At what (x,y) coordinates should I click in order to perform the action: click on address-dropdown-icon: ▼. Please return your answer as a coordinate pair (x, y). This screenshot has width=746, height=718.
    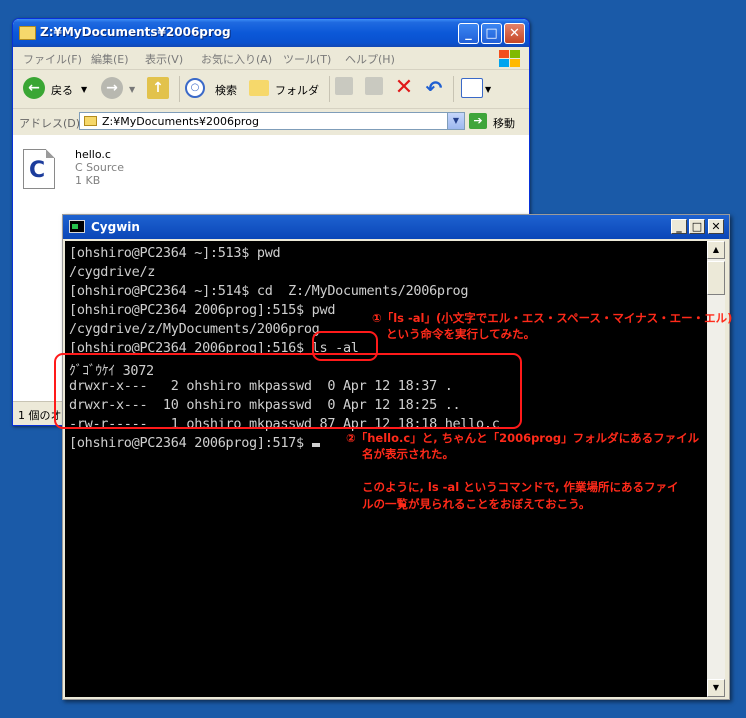
    Looking at the image, I should click on (455, 121).